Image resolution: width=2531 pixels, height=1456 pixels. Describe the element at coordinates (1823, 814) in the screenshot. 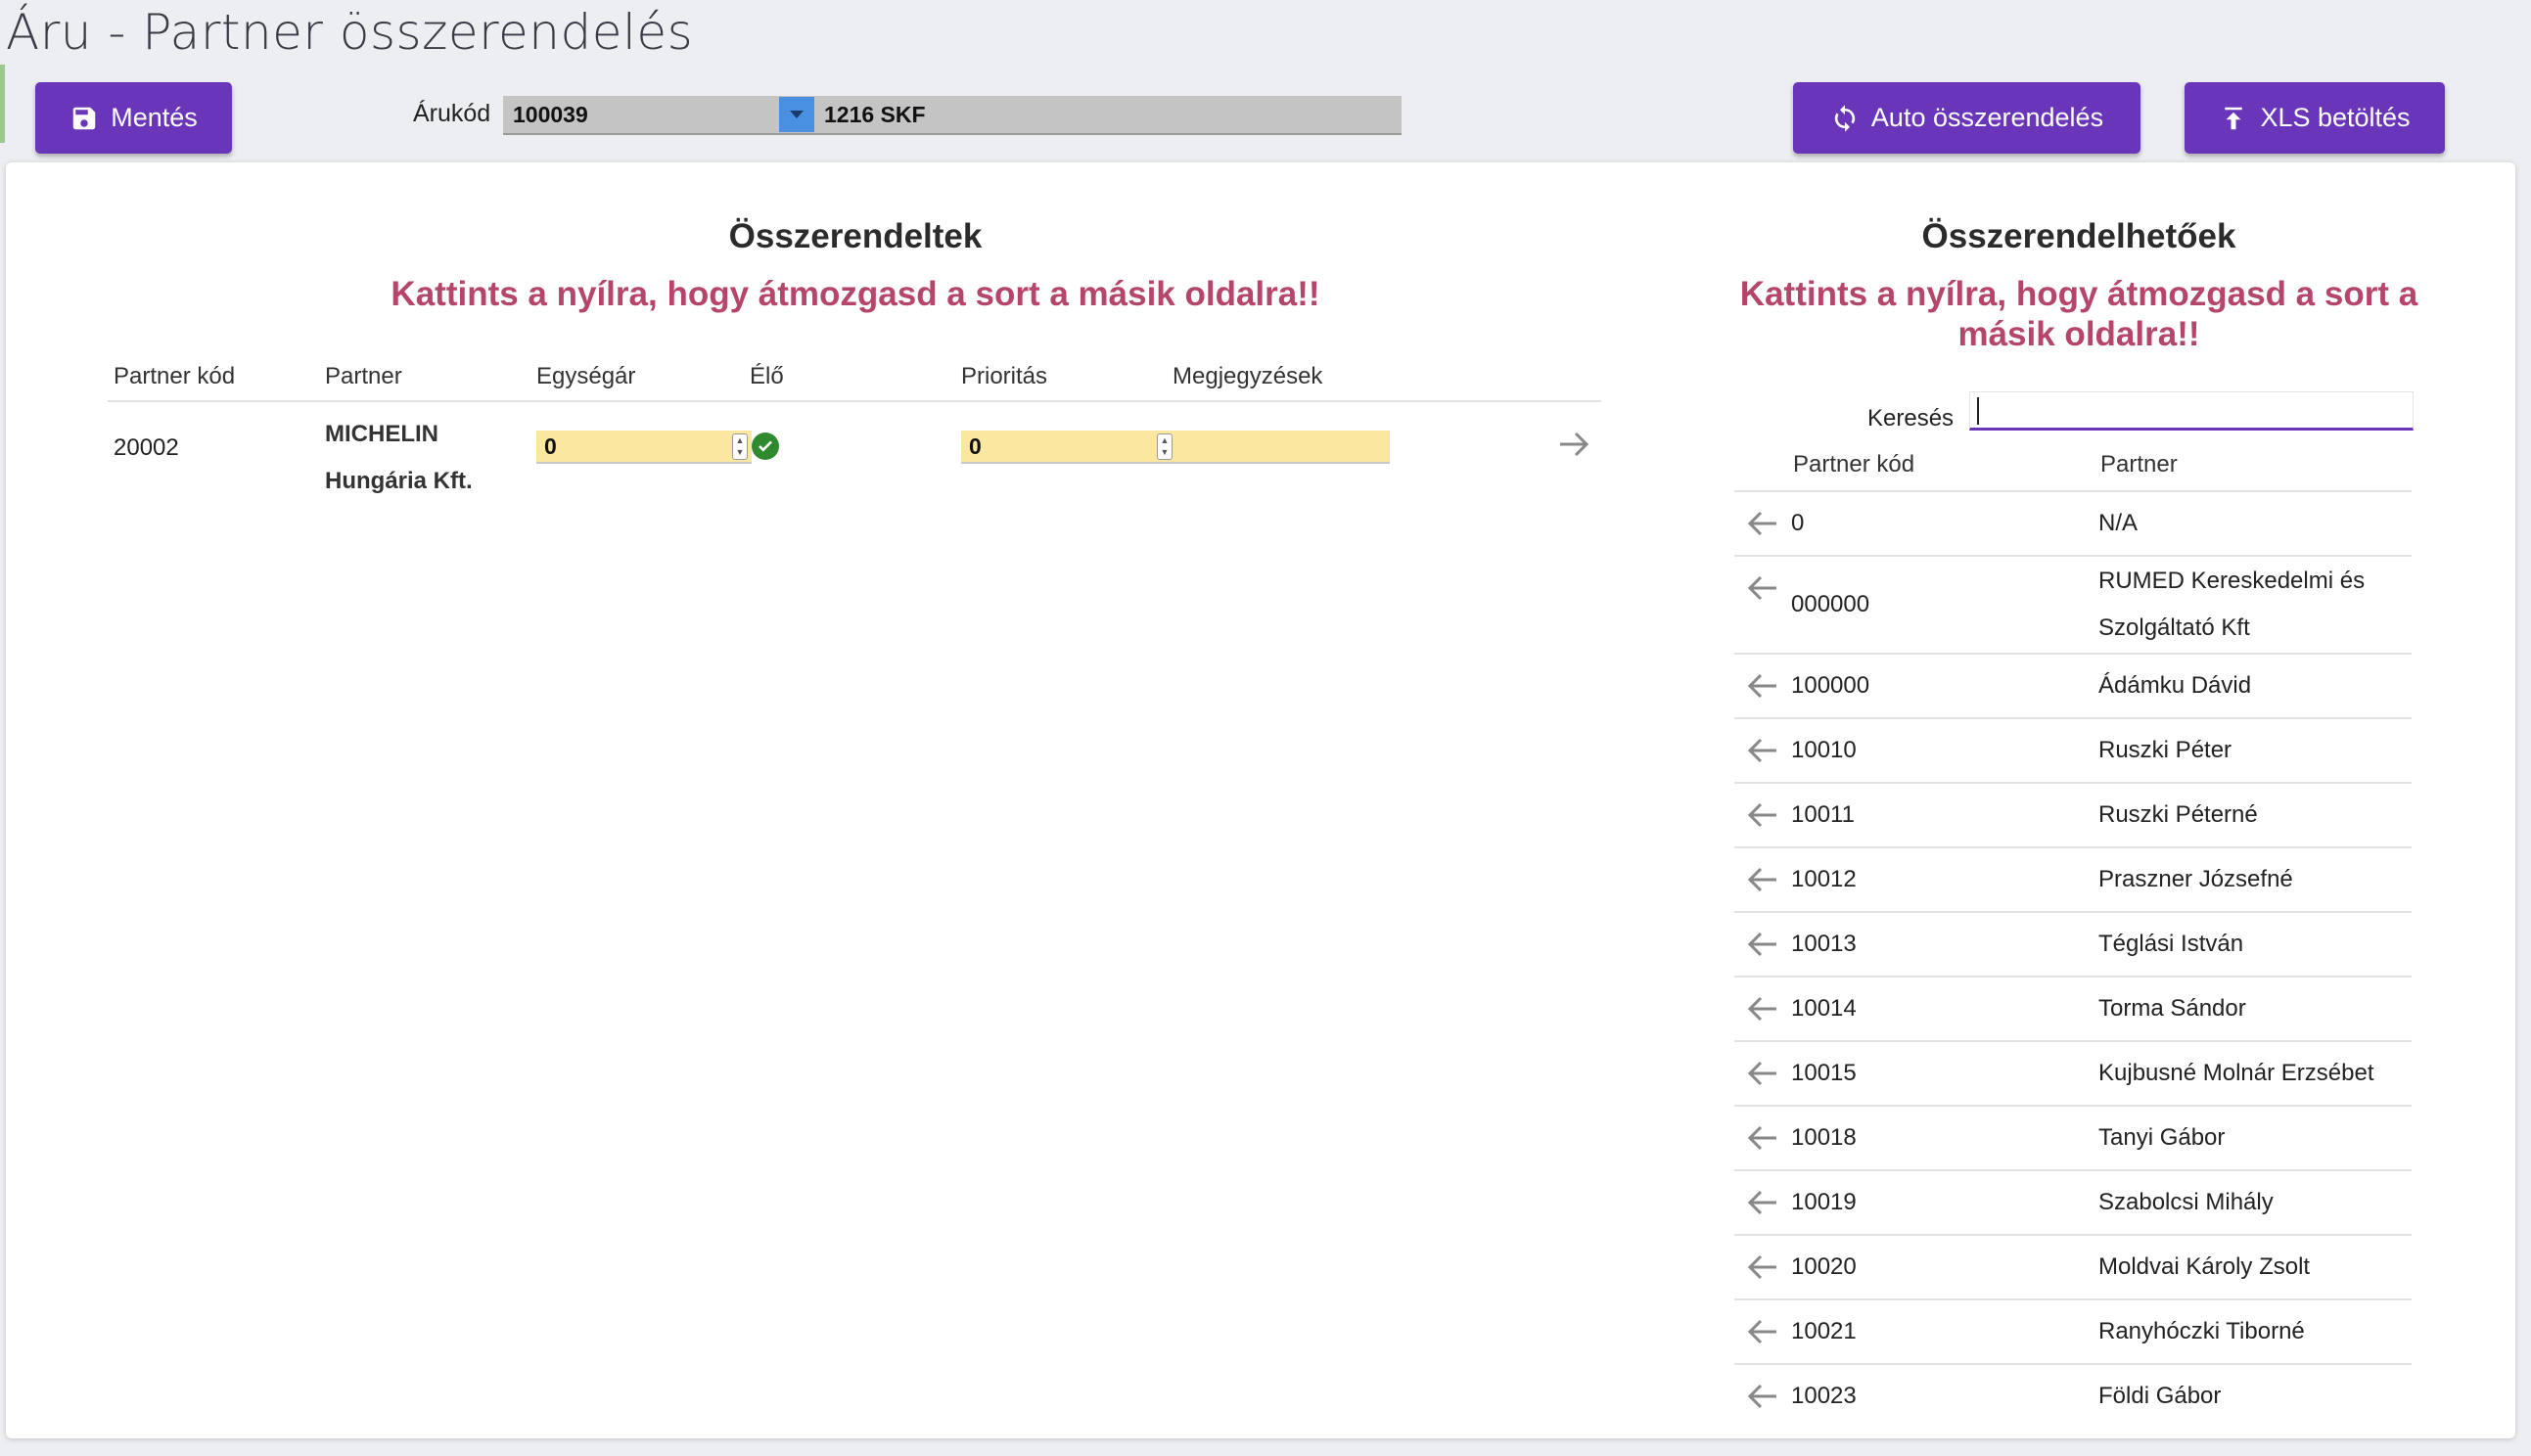

I see `partner-code-cell: 10011` at that location.